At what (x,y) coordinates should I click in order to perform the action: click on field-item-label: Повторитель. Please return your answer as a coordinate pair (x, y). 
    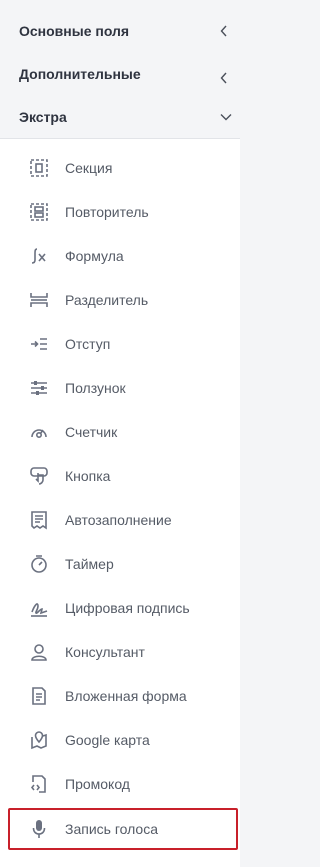
    Looking at the image, I should click on (107, 212).